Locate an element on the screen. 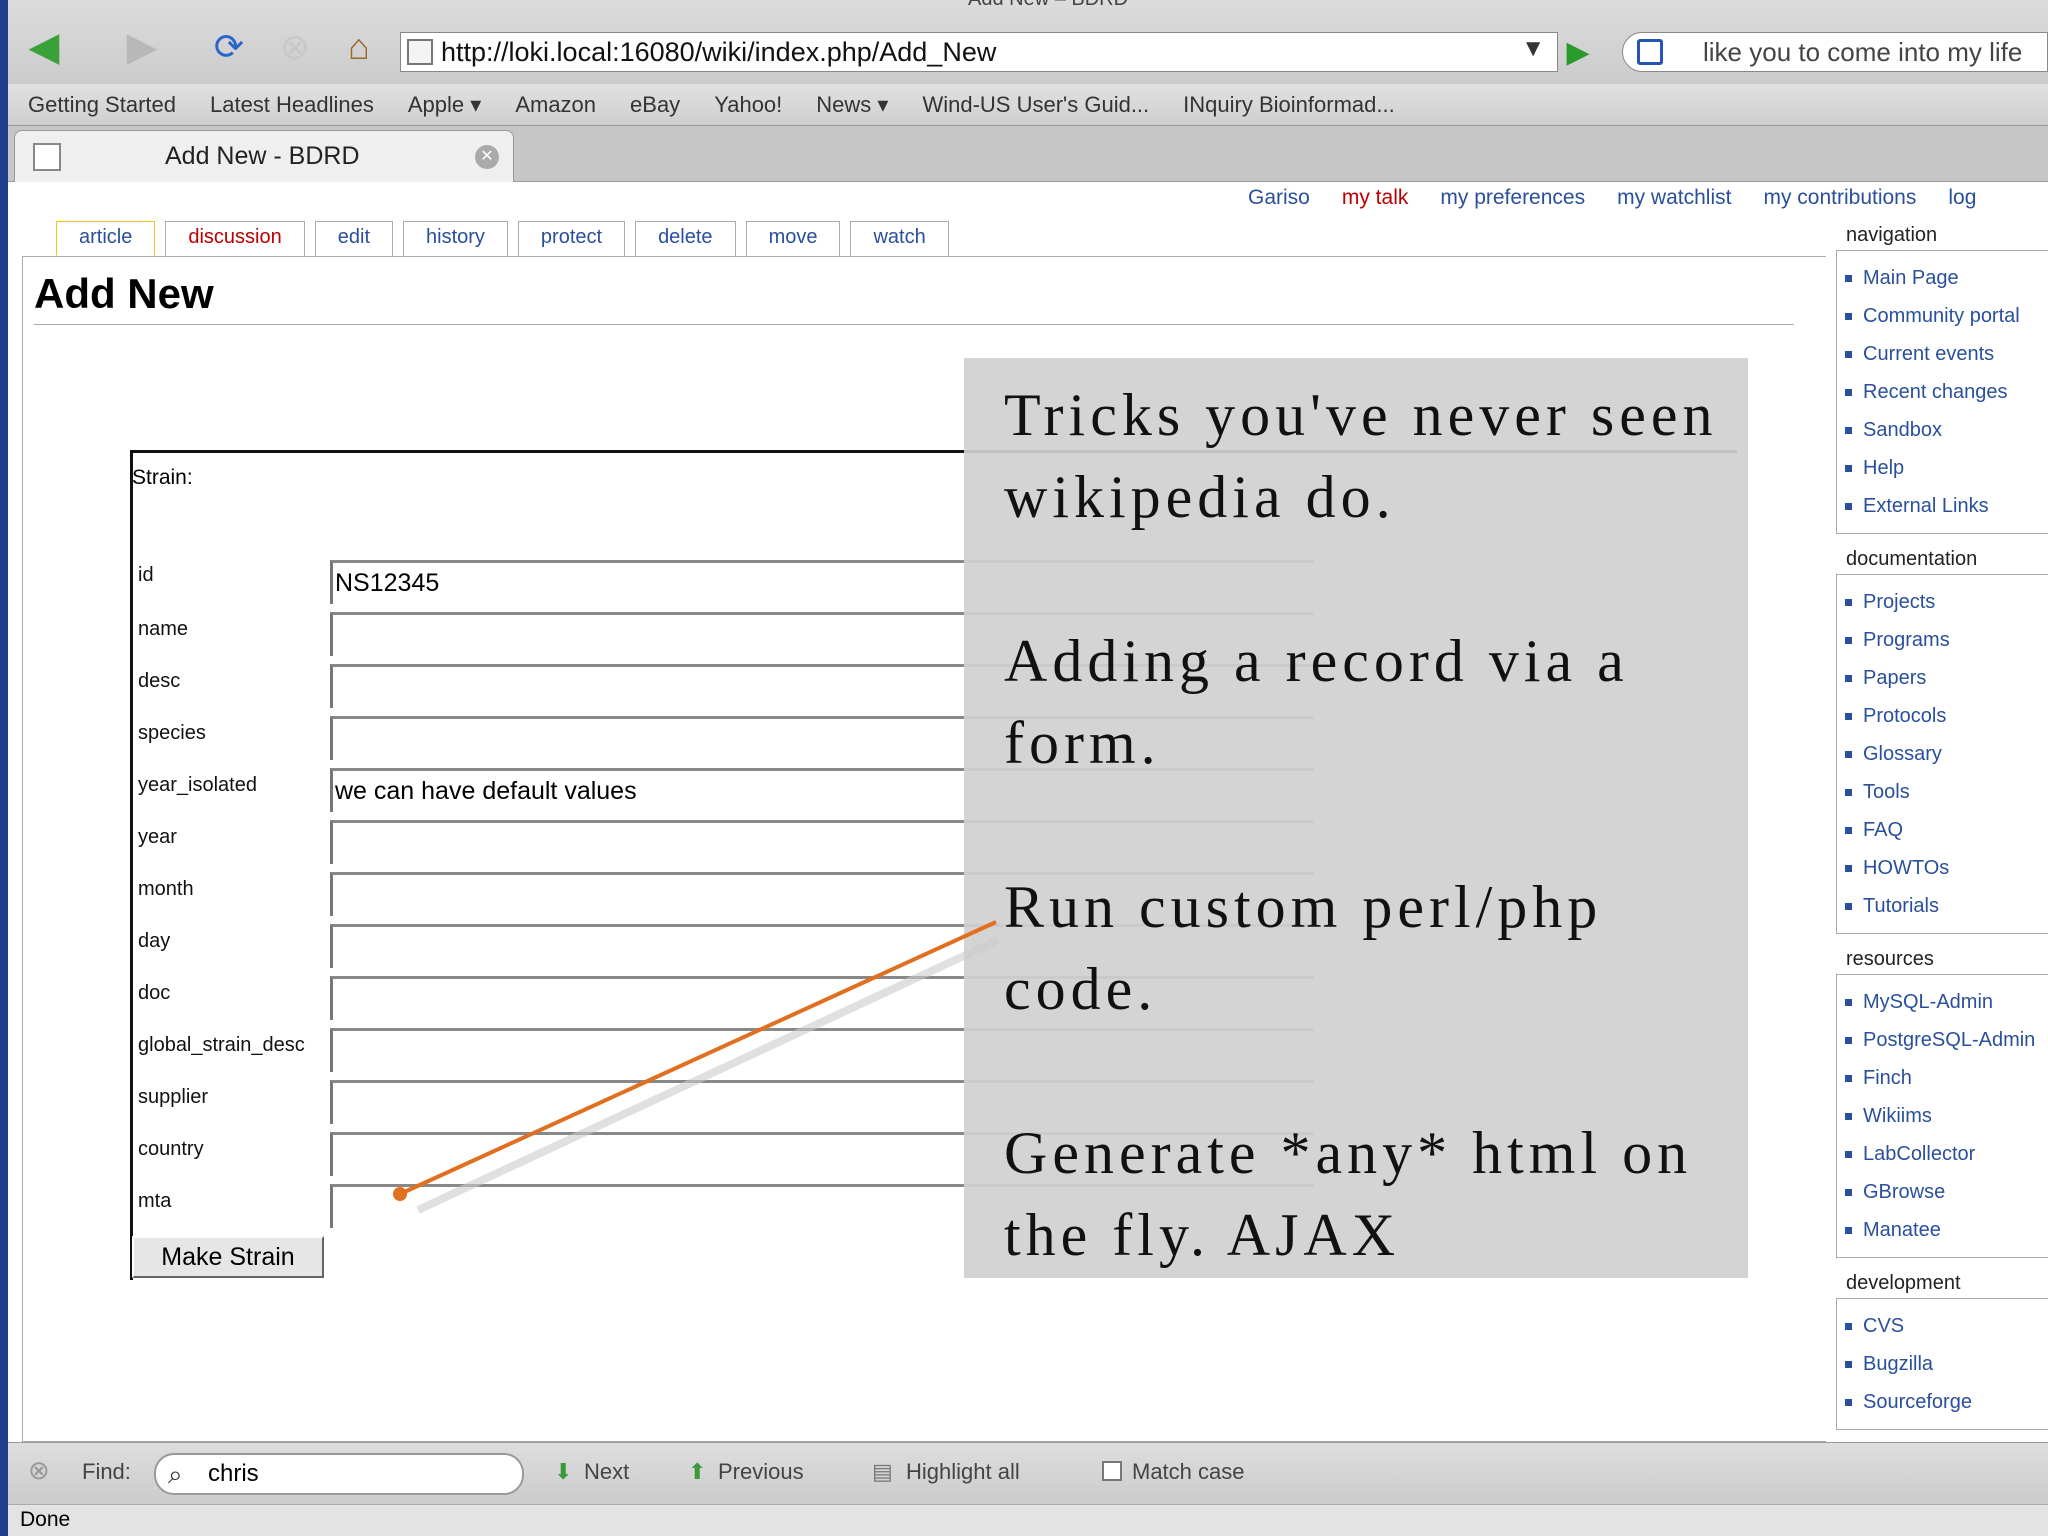 Image resolution: width=2048 pixels, height=1536 pixels. forward-arrow-icon: ▶ is located at coordinates (142, 47).